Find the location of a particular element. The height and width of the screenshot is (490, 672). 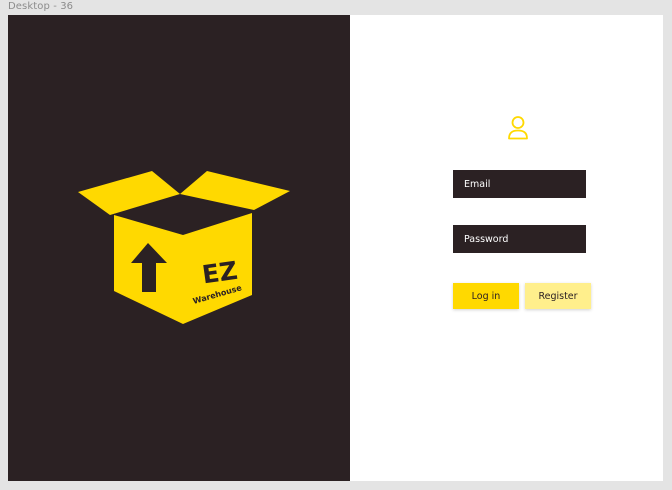

login-button: Log in is located at coordinates (486, 296).